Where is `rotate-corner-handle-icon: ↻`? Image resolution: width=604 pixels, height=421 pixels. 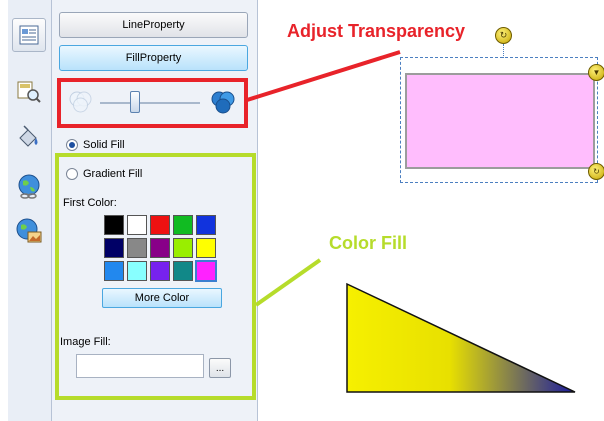
rotate-corner-handle-icon: ↻ is located at coordinates (596, 171).